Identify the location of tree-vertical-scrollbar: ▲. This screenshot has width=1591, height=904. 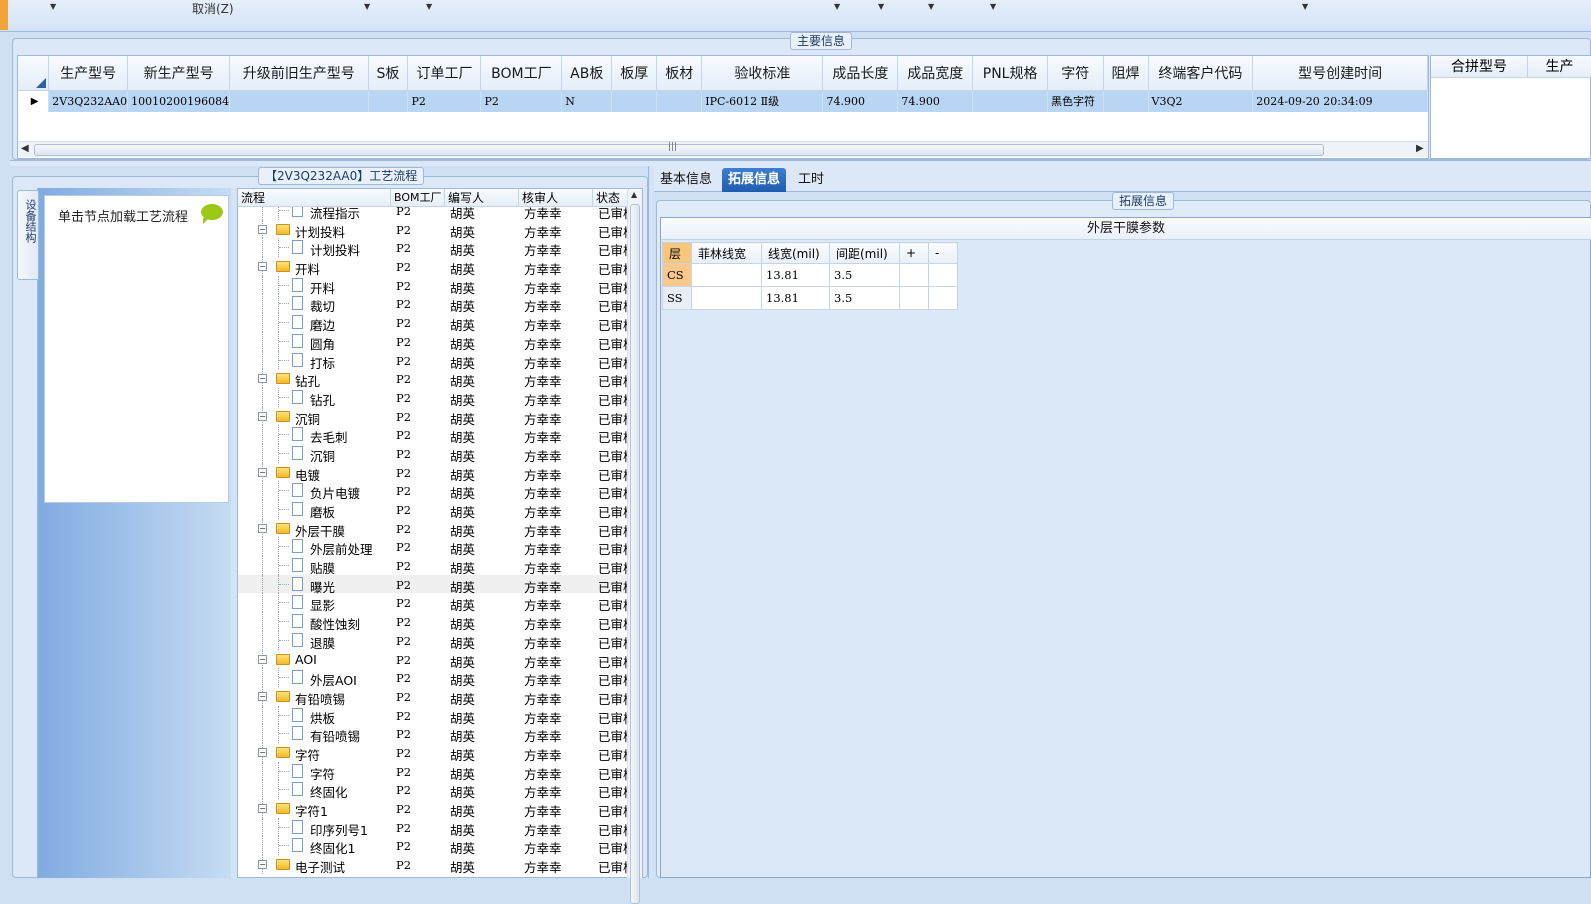
(634, 547).